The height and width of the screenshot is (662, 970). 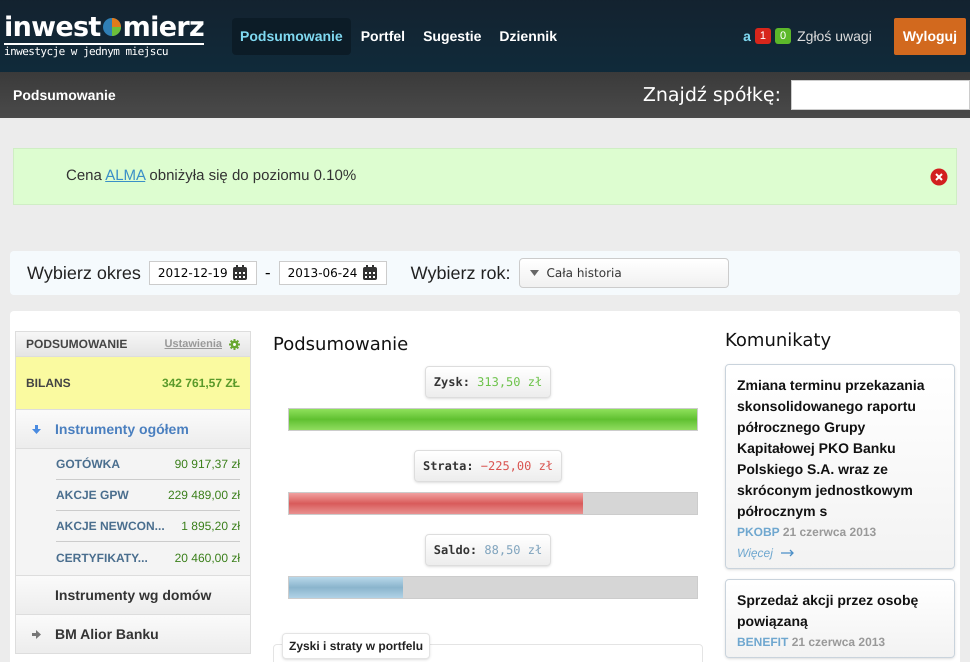 I want to click on instrument-name: GOTÓWKA, so click(x=88, y=464).